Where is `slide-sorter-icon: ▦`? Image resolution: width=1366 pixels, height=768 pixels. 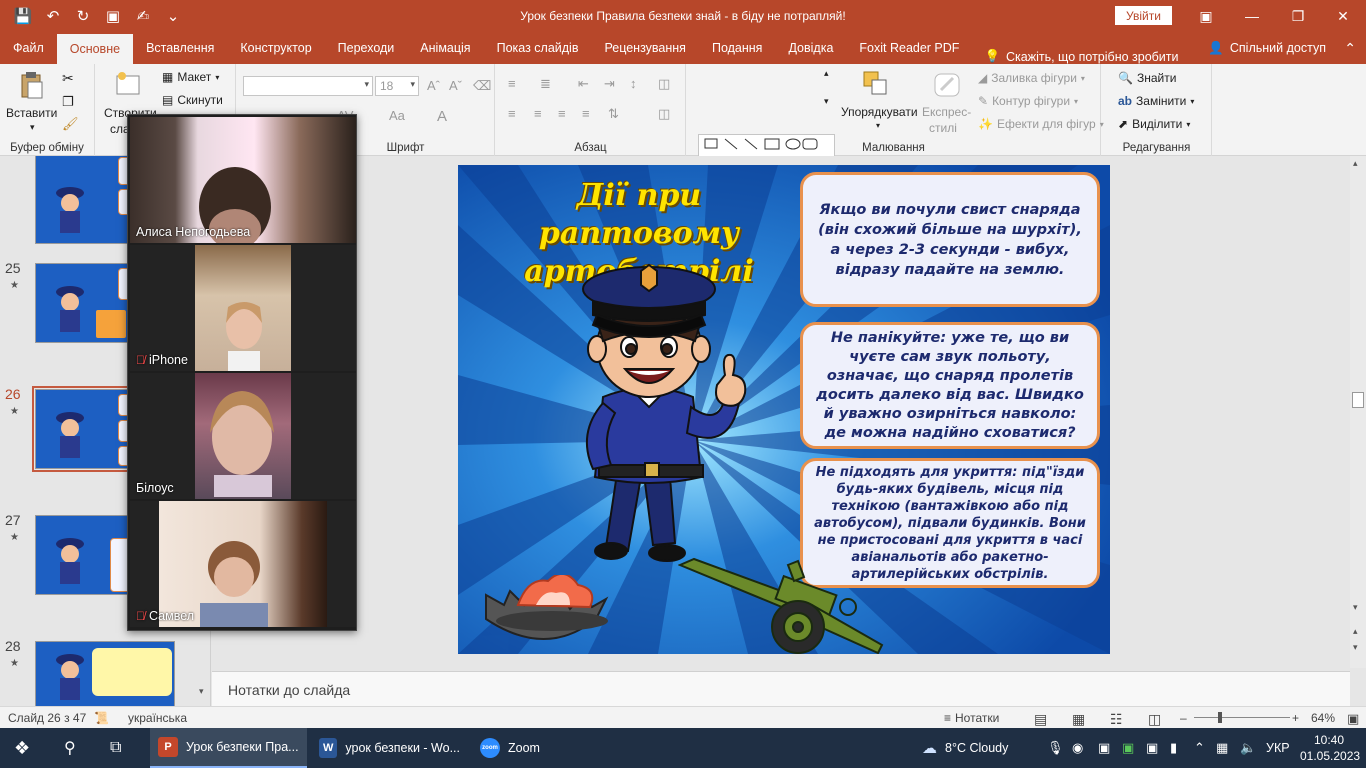
slide-sorter-icon: ▦ is located at coordinates (1078, 719).